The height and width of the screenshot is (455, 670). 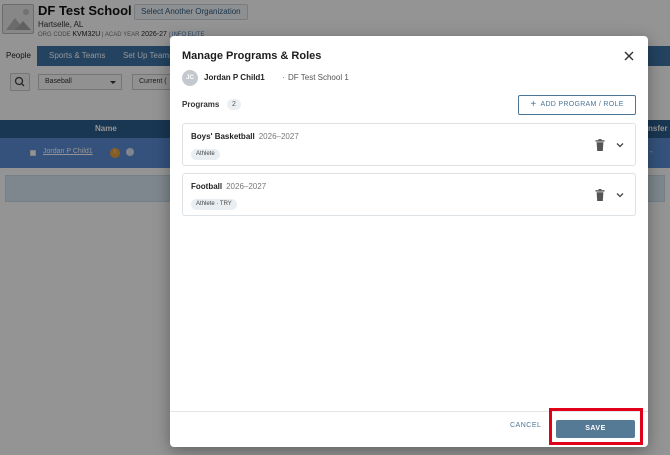 I want to click on program-name: Boys' Basketball 2026–2027, so click(x=245, y=136).